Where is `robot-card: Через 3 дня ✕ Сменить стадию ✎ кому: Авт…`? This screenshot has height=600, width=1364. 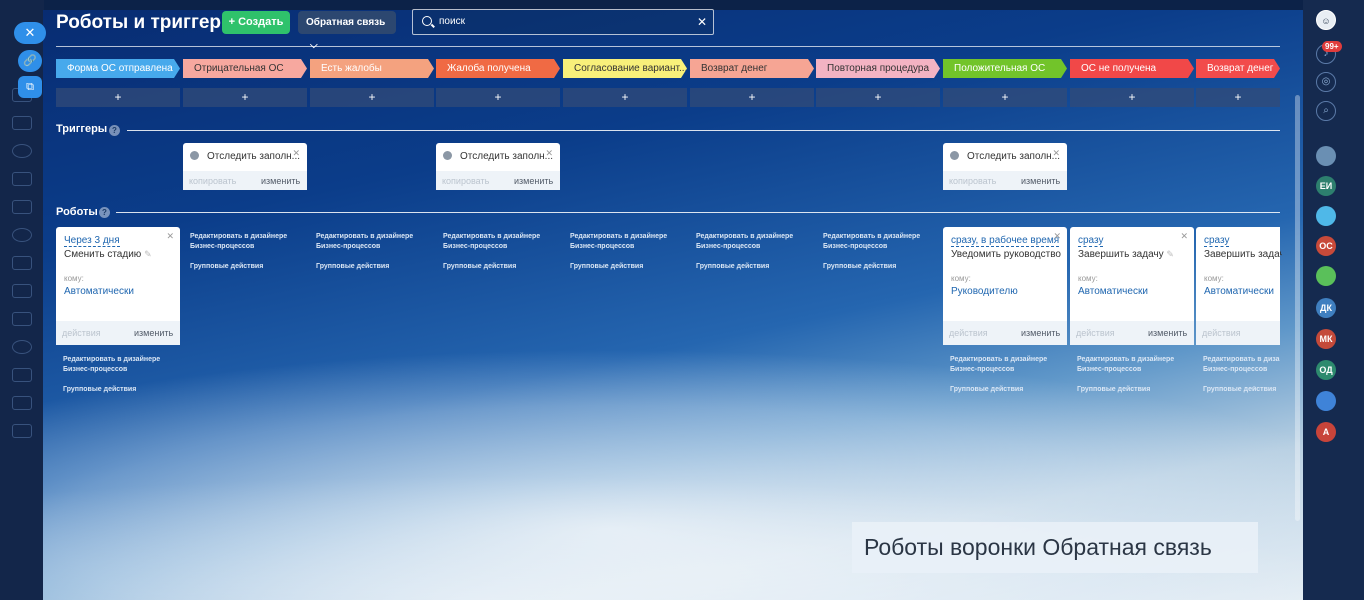 robot-card: Через 3 дня ✕ Сменить стадию ✎ кому: Авт… is located at coordinates (118, 286).